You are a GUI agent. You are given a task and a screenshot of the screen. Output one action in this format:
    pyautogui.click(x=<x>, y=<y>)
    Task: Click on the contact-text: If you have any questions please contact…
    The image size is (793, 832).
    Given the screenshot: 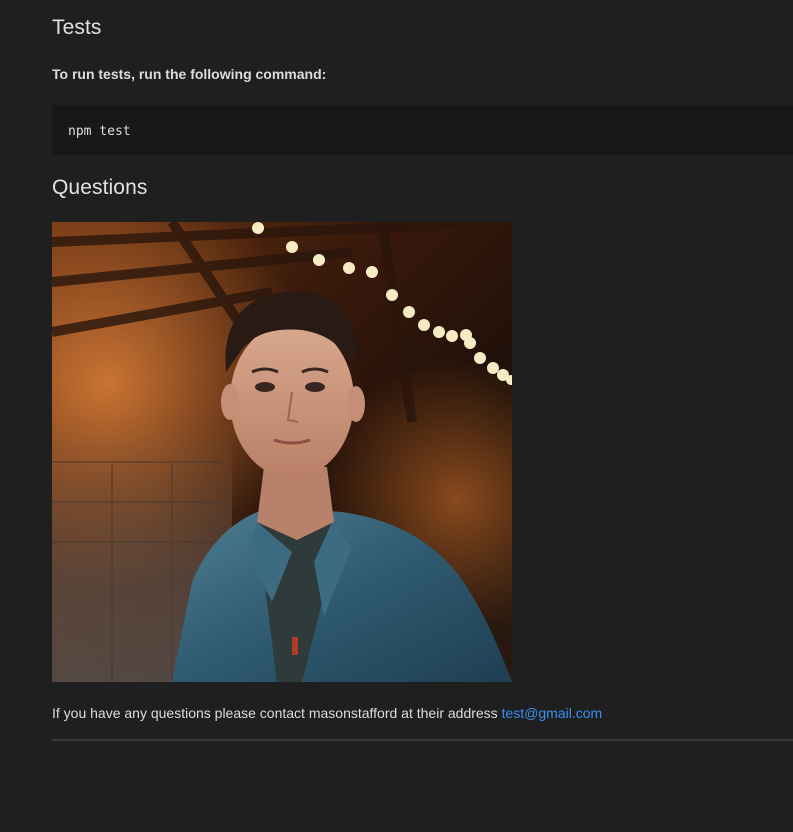 What is the action you would take?
    pyautogui.click(x=277, y=713)
    